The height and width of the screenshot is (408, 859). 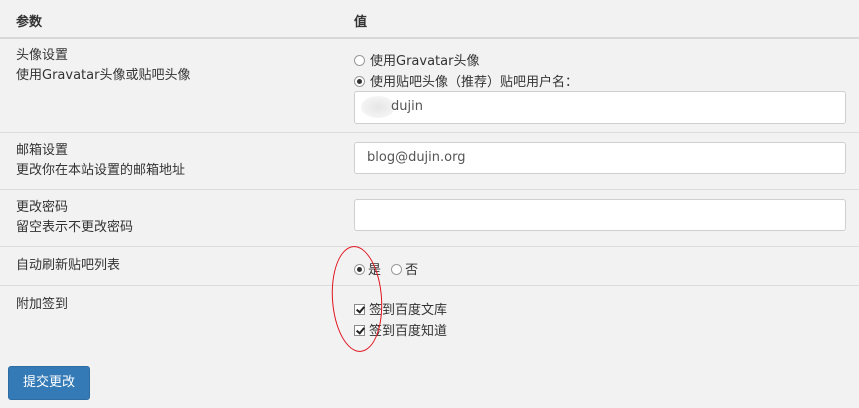 I want to click on zhidao-option: 签到百度知道, so click(x=400, y=329).